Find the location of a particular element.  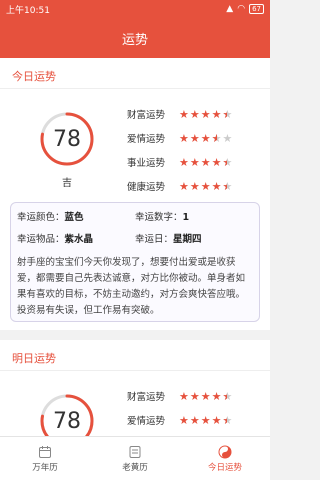

lucky-number-value: 1 is located at coordinates (186, 217).